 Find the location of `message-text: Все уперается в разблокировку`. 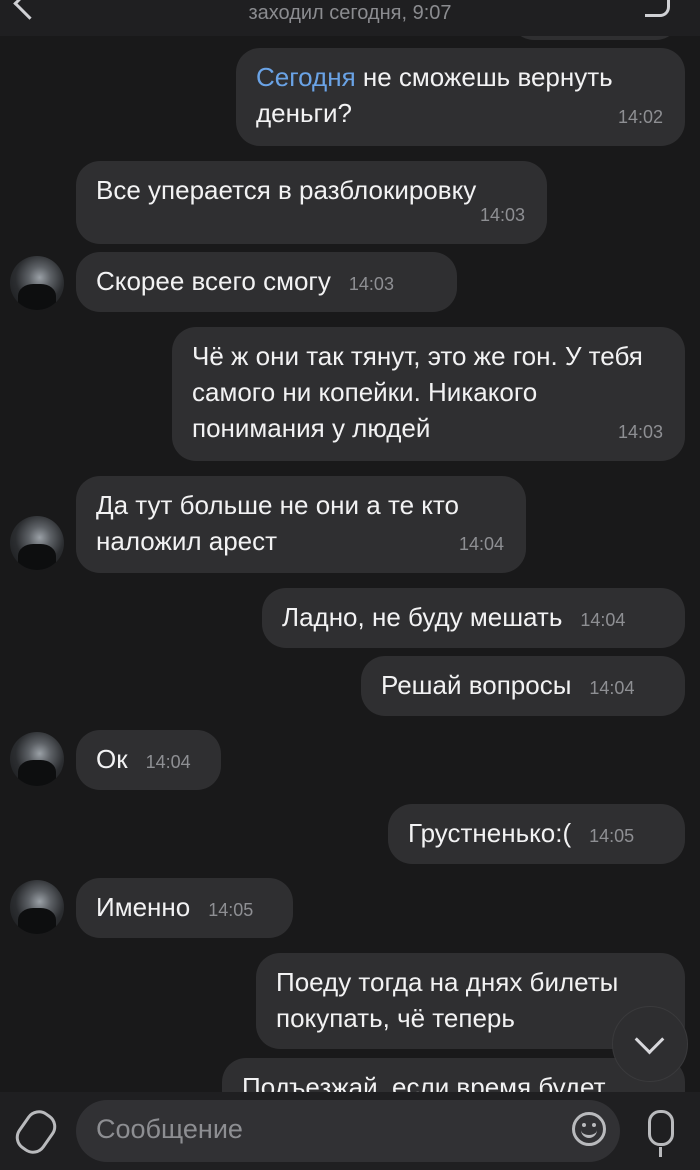

message-text: Все уперается в разблокировку is located at coordinates (286, 190).